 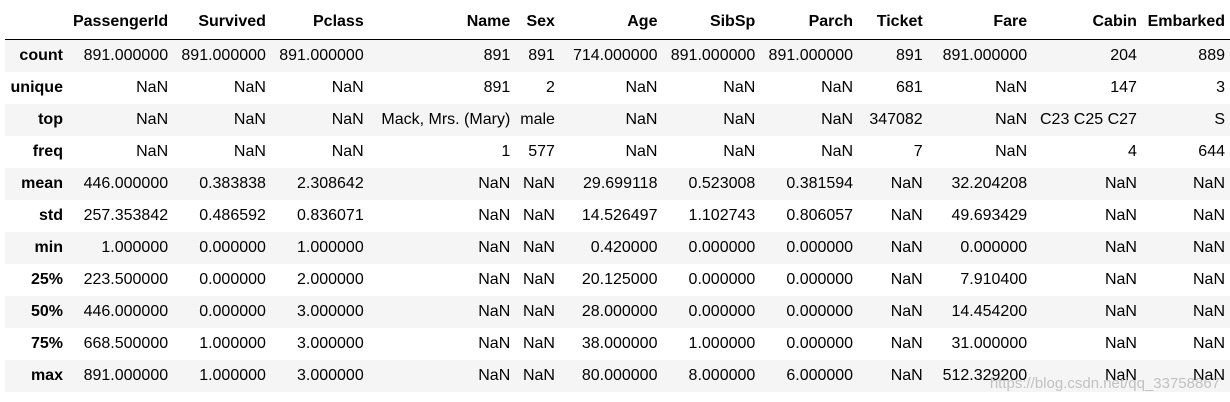 I want to click on table-cell: 714.000000, so click(x=615, y=55).